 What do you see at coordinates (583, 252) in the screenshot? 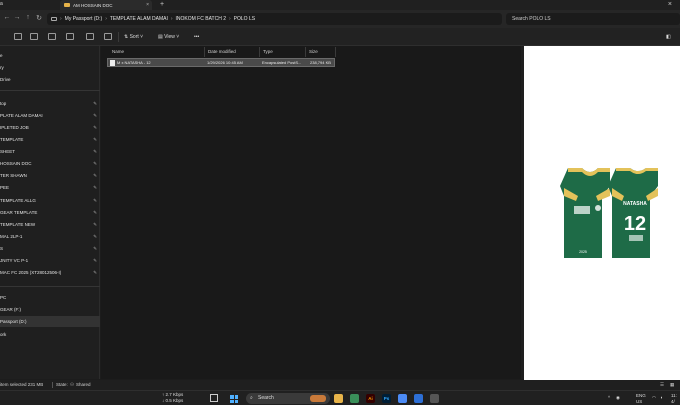
I see `jersey-front-text: 2025` at bounding box center [583, 252].